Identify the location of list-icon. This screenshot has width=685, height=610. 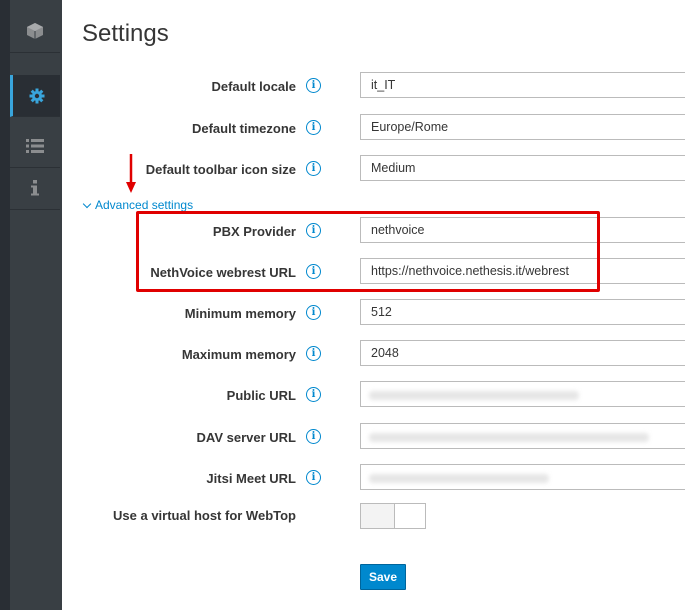
(35, 146).